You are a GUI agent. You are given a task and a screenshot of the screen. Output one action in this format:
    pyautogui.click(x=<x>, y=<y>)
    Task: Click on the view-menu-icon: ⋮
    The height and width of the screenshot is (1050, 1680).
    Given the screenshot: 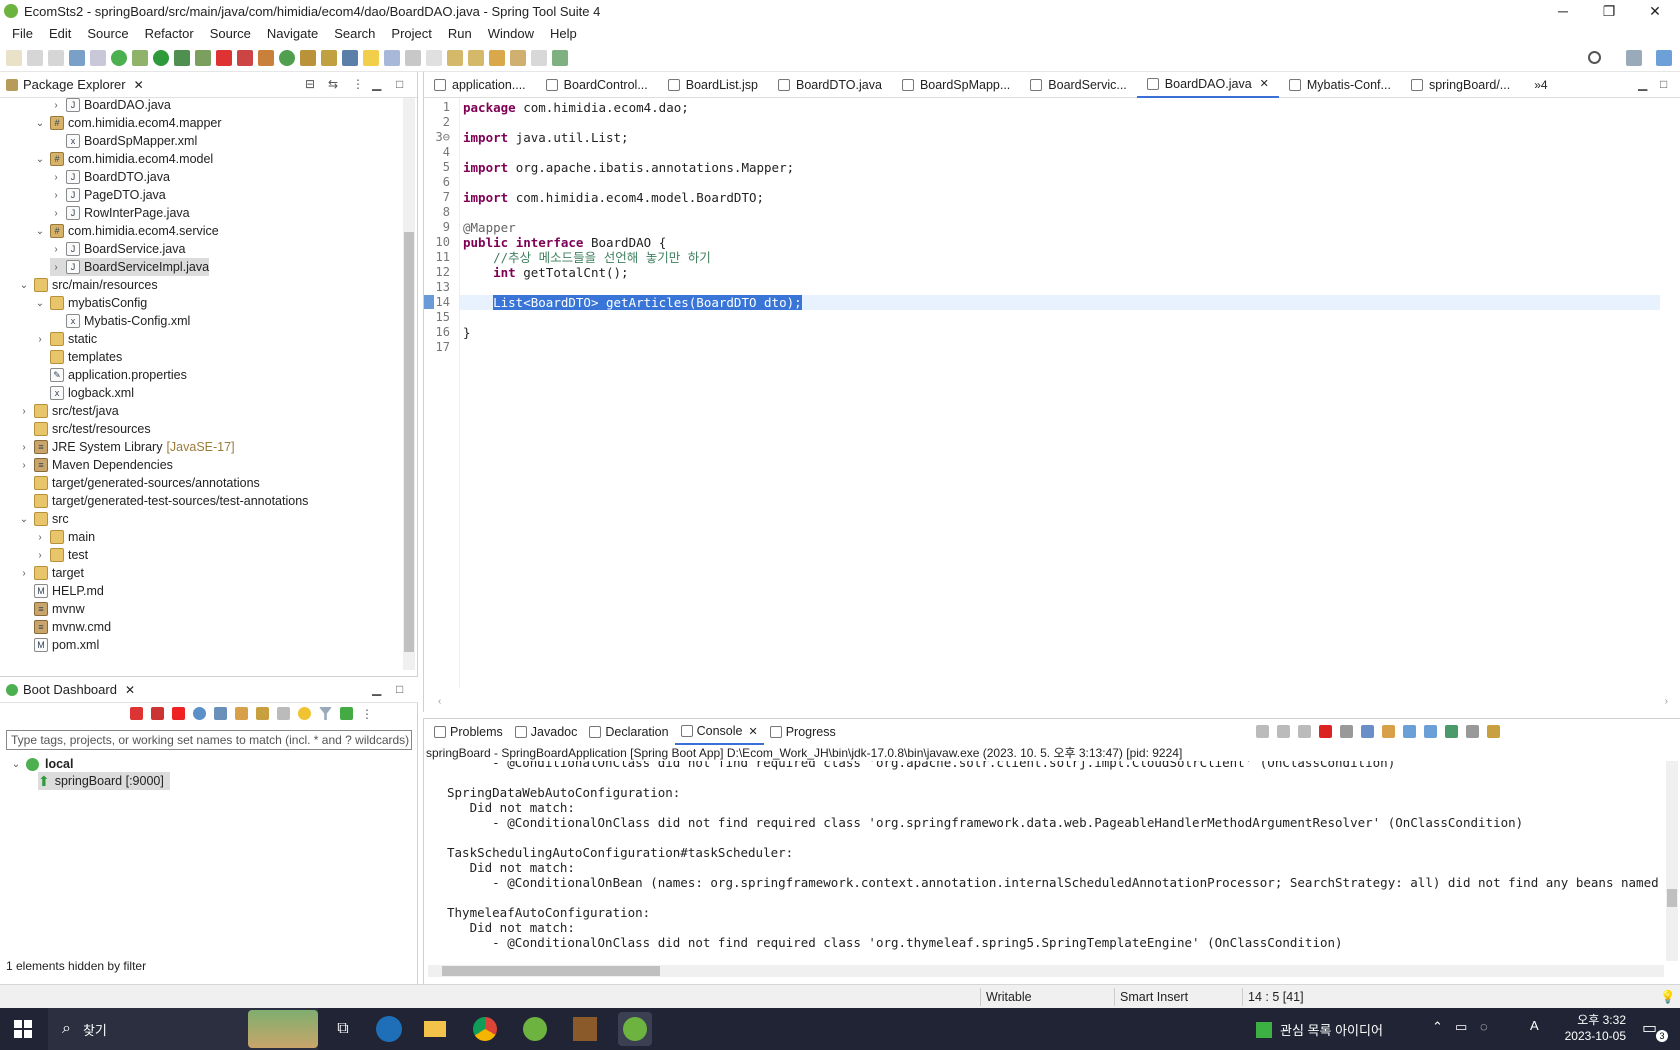 What is the action you would take?
    pyautogui.click(x=358, y=84)
    